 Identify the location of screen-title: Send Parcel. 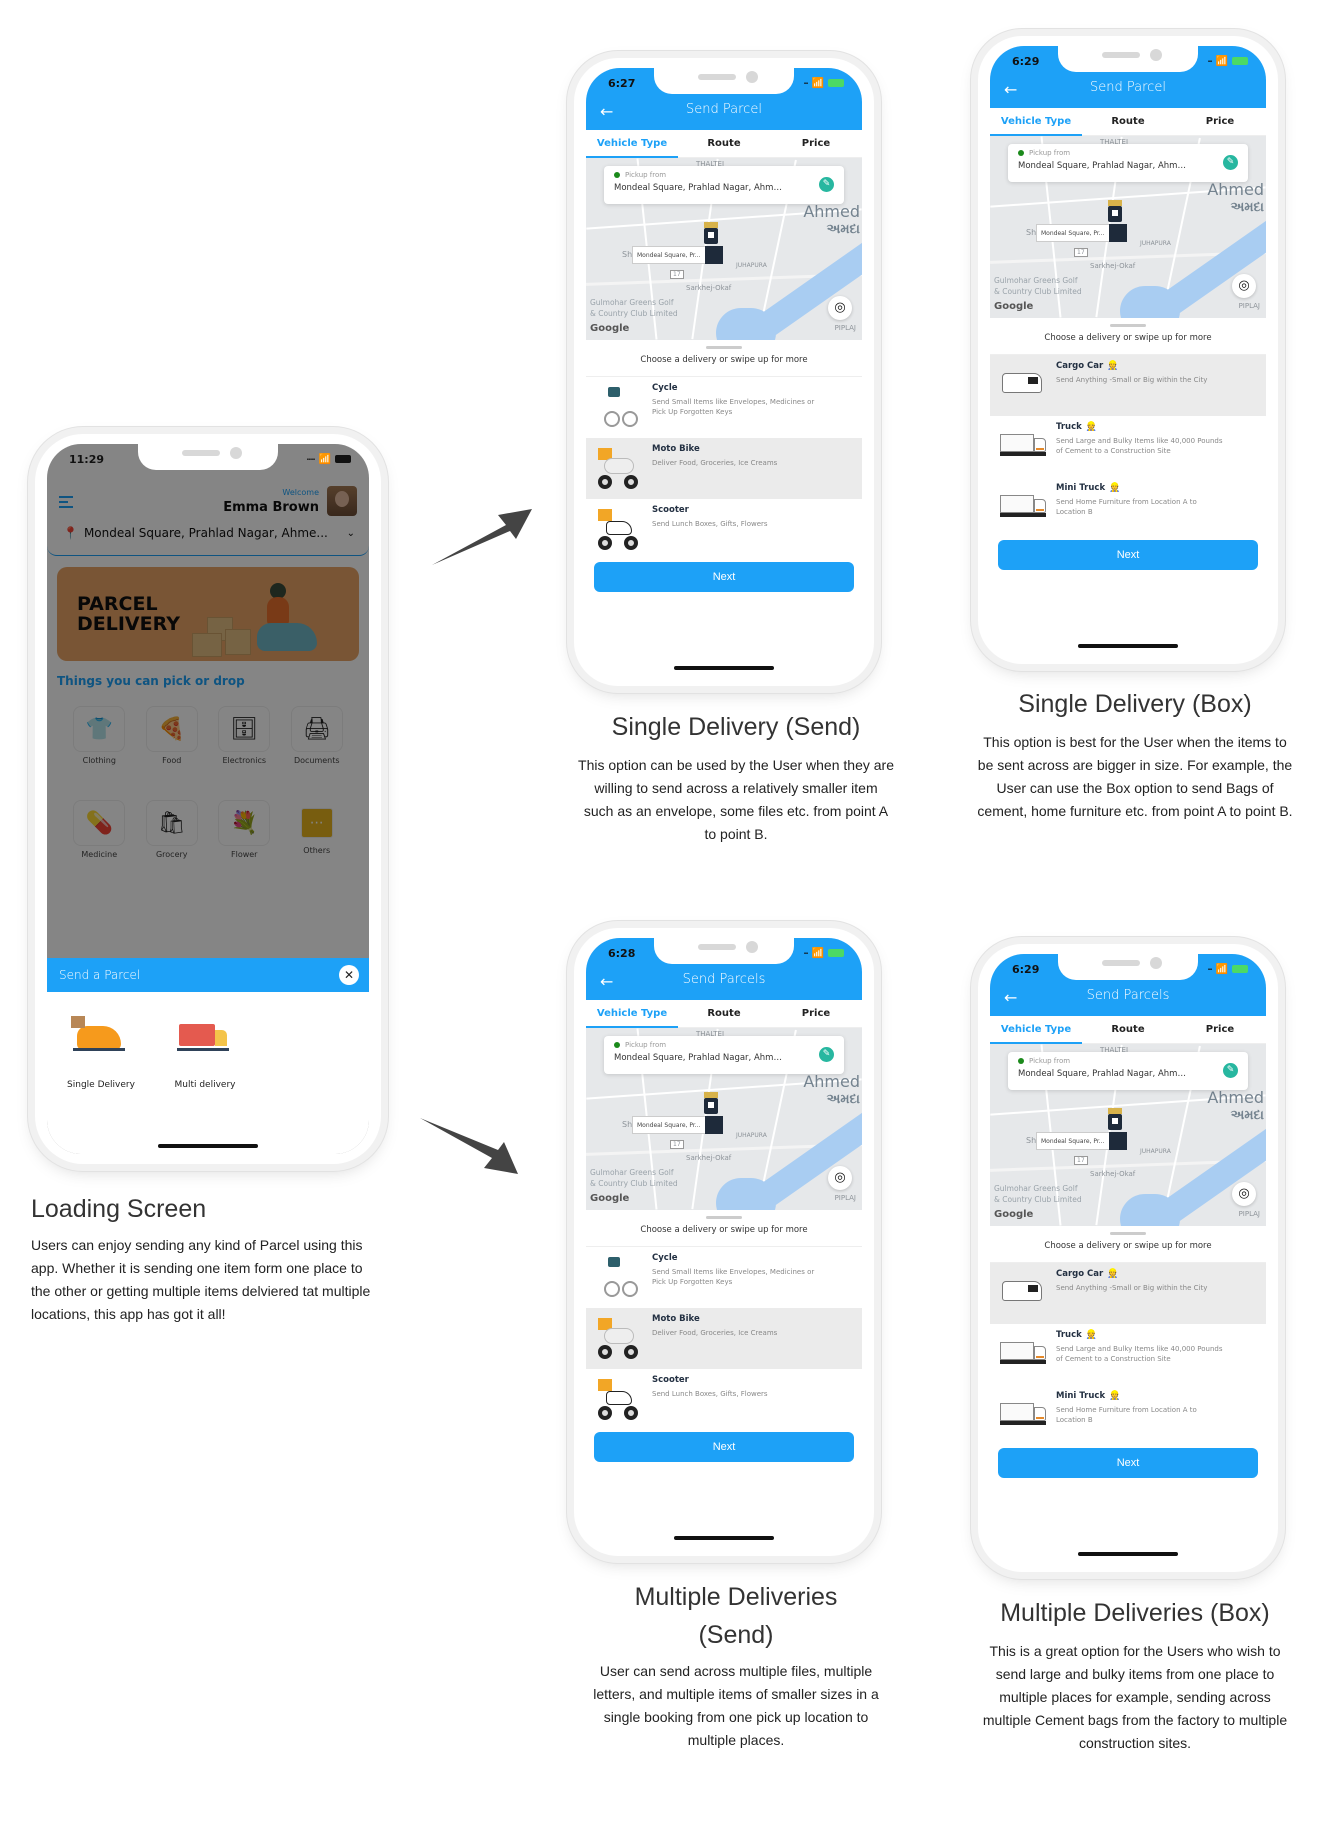
(1128, 87).